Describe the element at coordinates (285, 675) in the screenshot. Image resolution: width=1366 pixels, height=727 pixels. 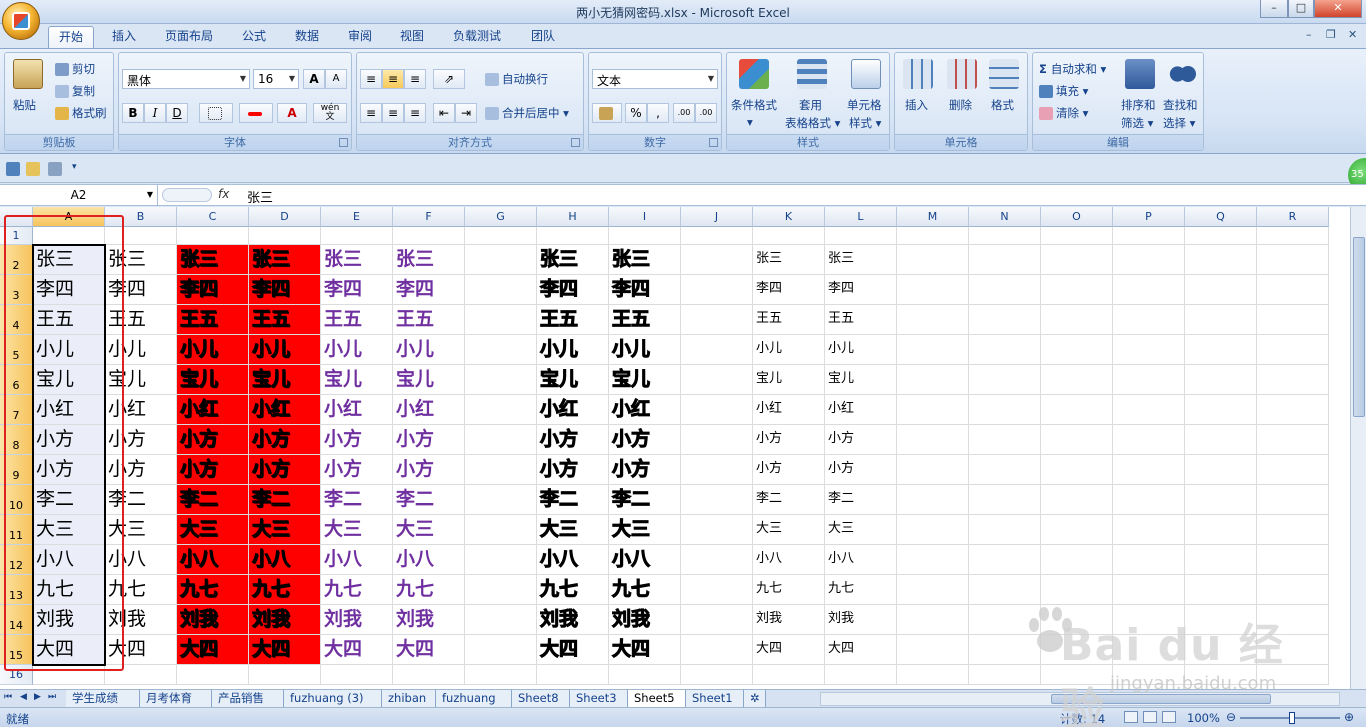
I see `cell-d16` at that location.